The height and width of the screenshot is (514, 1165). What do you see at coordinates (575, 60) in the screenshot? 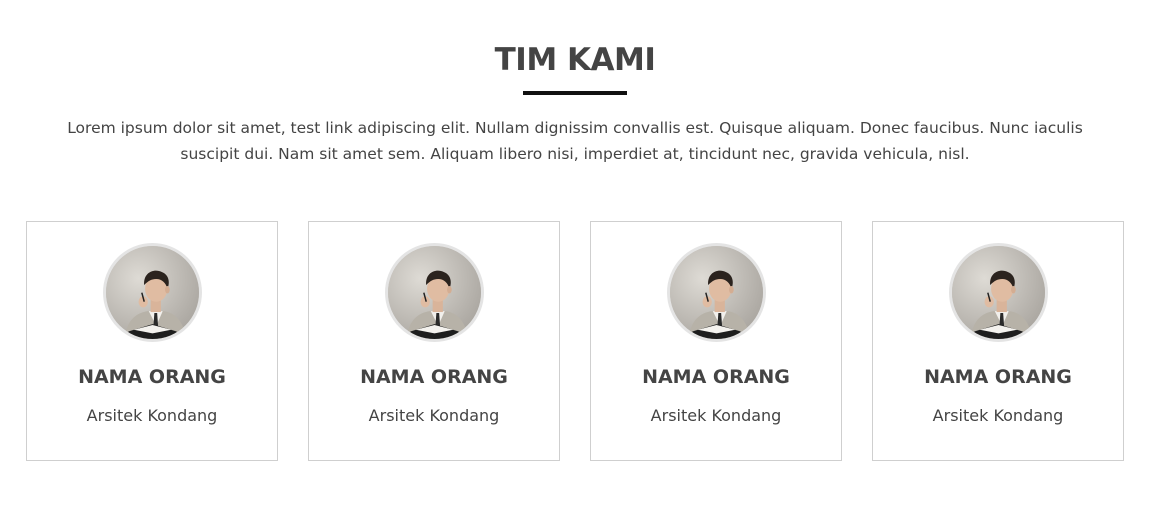
I see `section-title: TIM KAMI` at bounding box center [575, 60].